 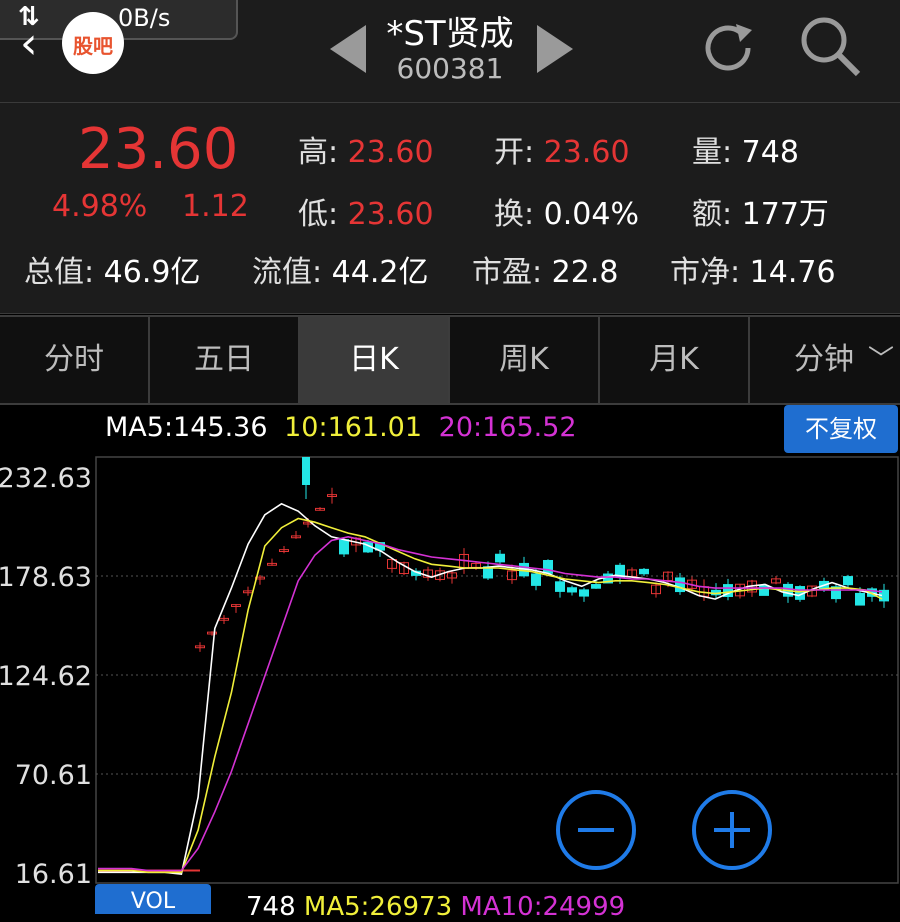 I want to click on net-speed: 0B/s, so click(x=144, y=18).